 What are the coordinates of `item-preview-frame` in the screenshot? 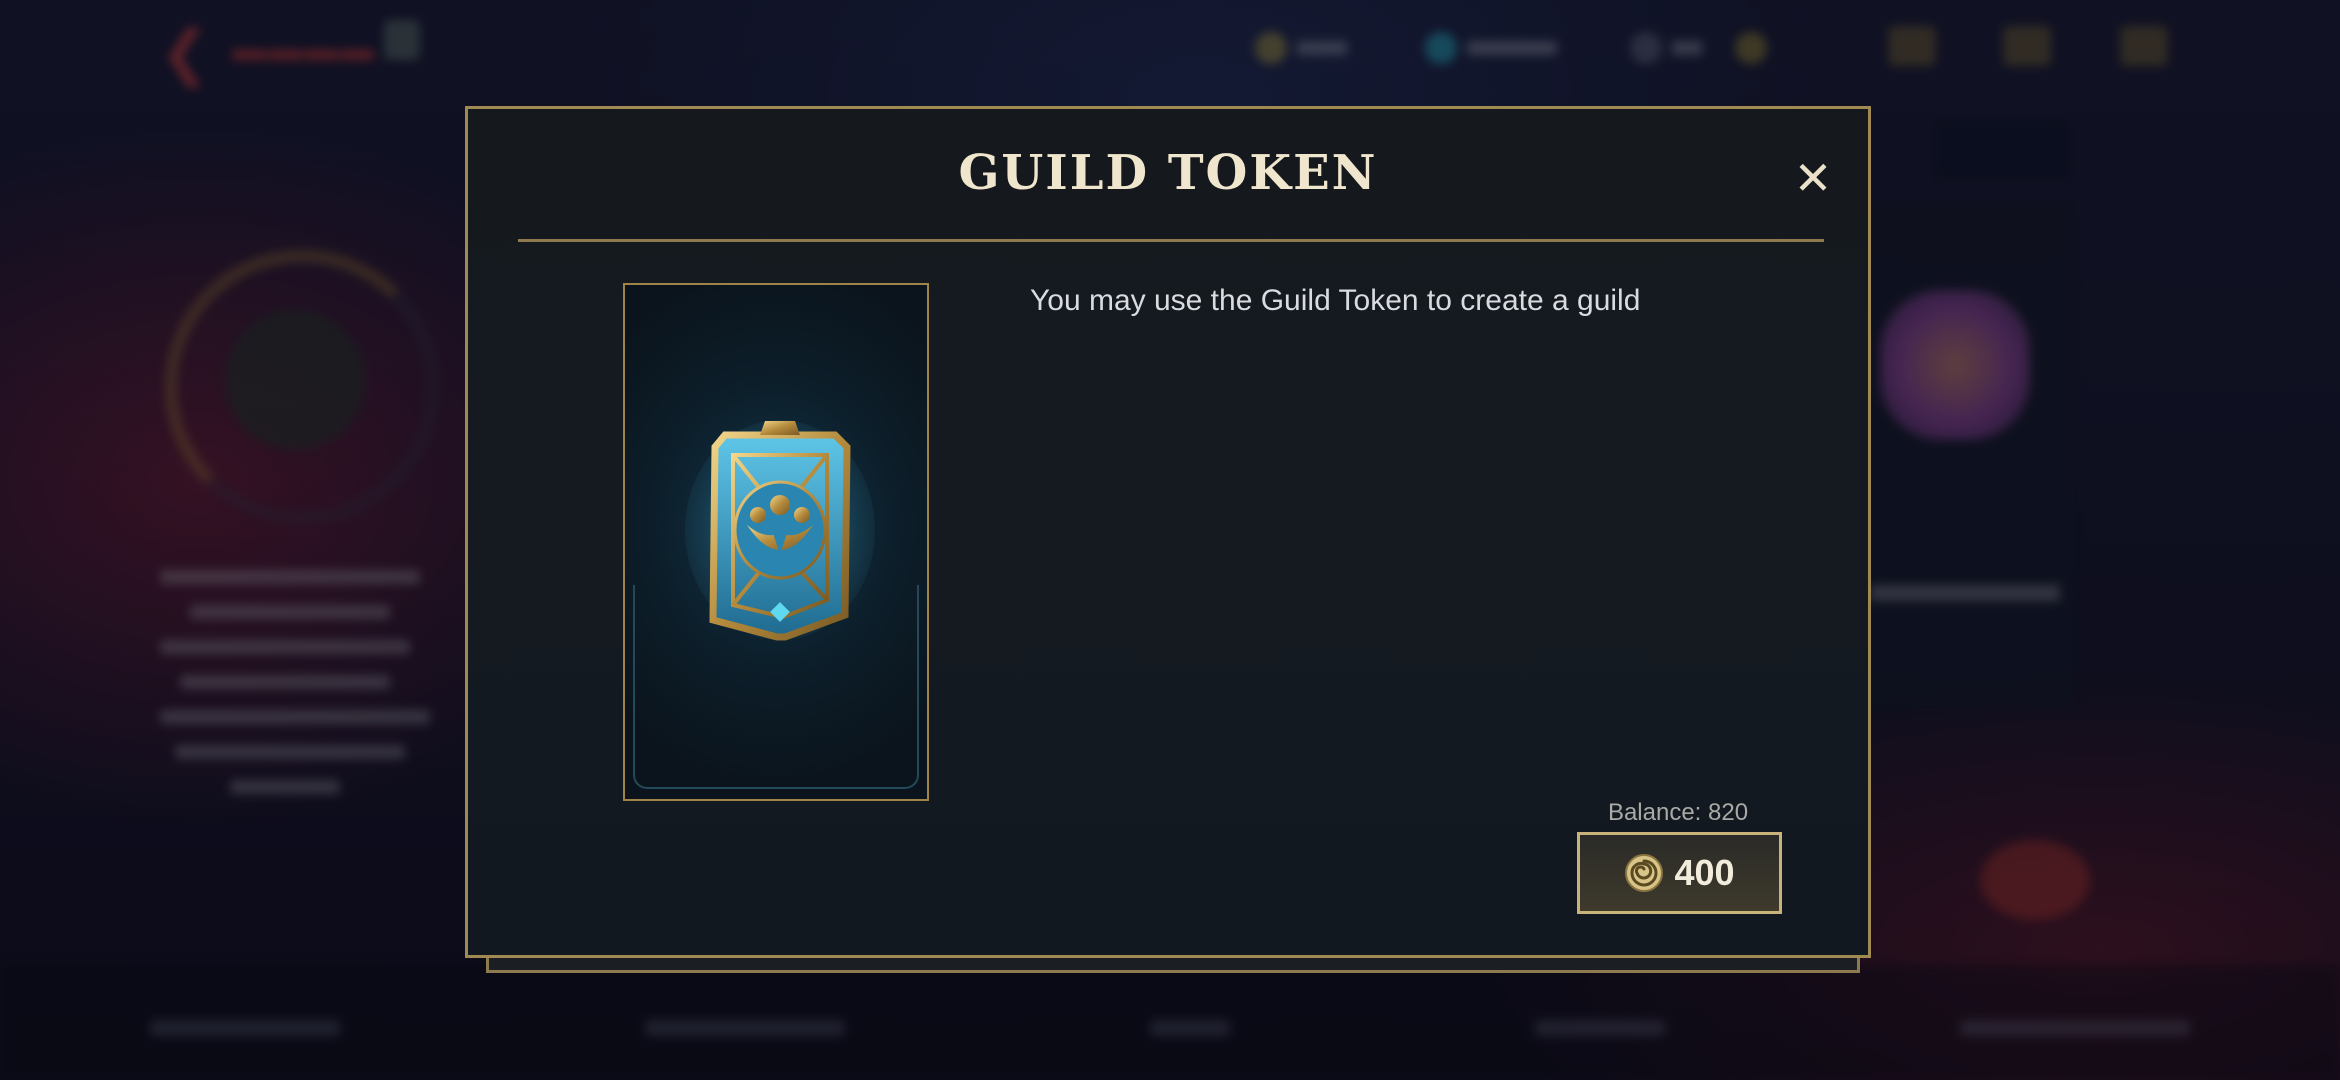 It's located at (776, 542).